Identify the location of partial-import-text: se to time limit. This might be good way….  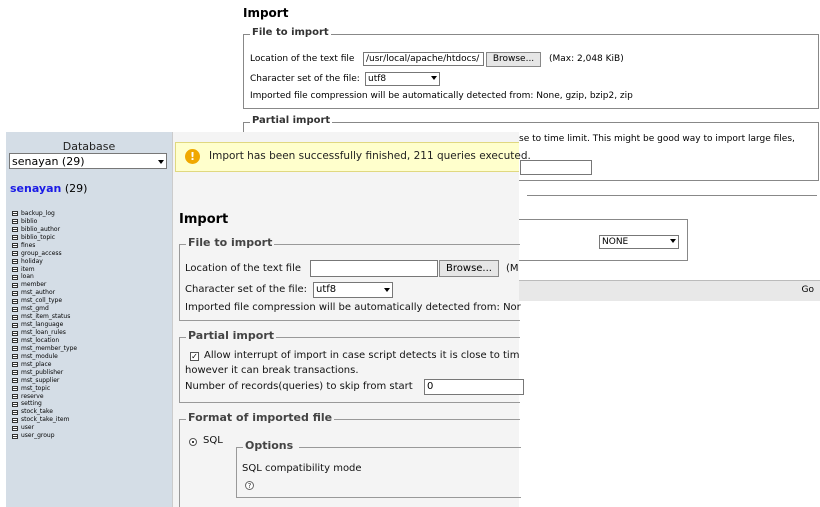
(657, 139).